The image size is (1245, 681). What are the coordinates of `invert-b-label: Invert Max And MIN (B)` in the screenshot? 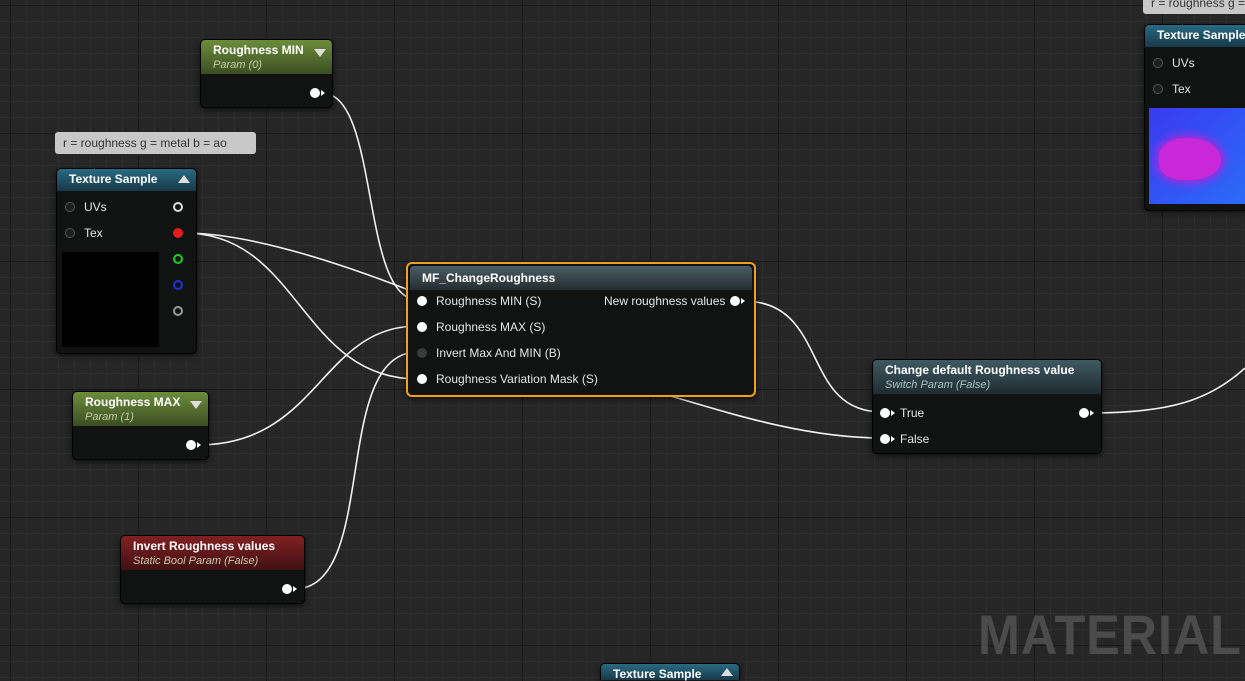 It's located at (498, 353).